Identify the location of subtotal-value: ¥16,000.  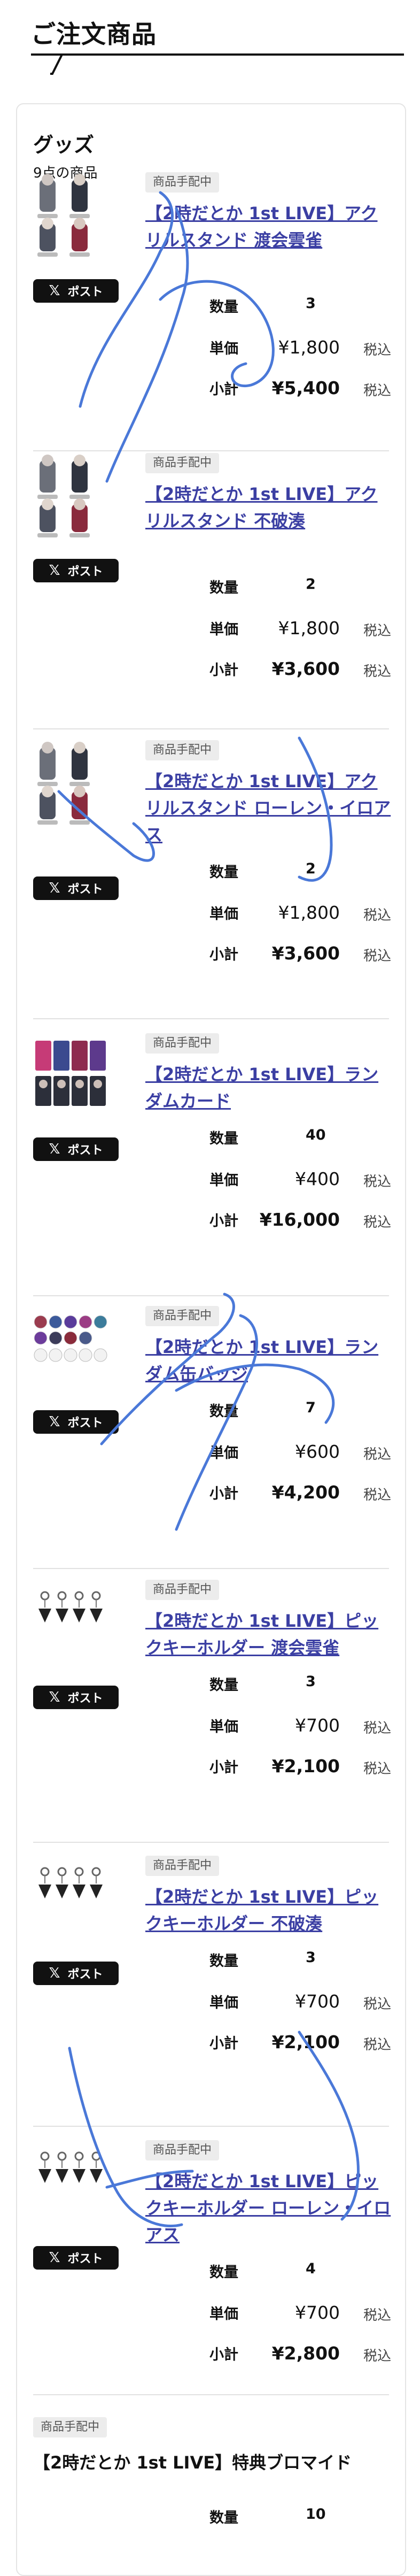
(299, 1219).